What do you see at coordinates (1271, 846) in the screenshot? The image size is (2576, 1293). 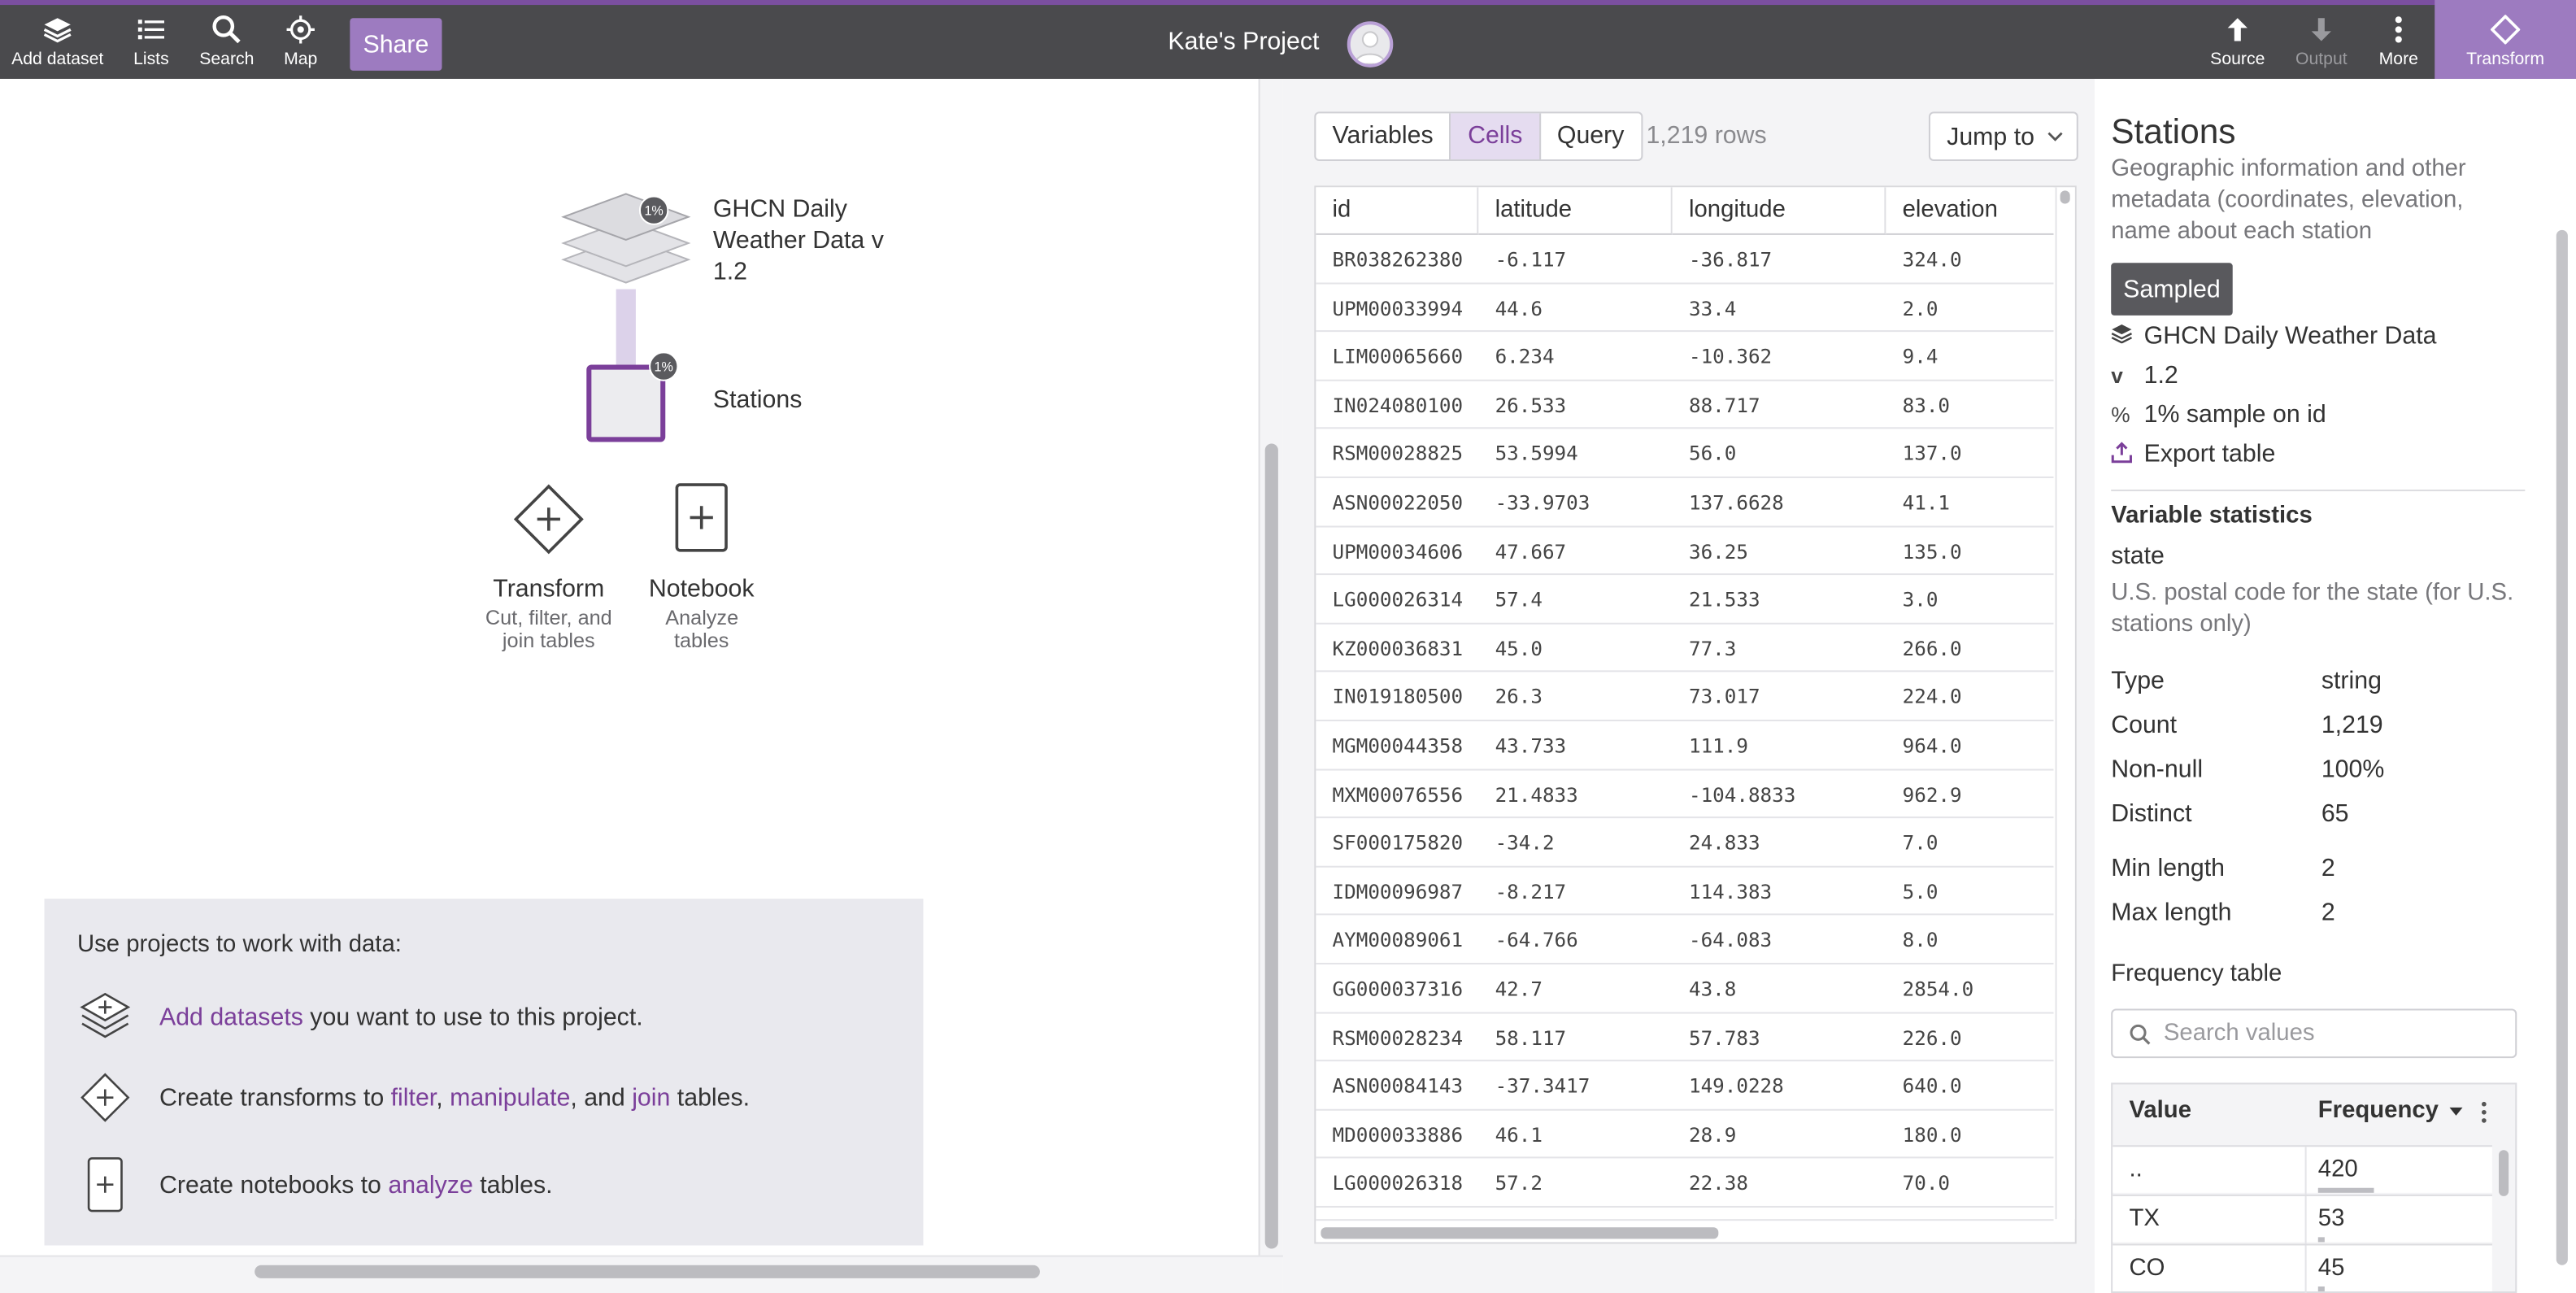 I see `vertical-scrollbar-thumb` at bounding box center [1271, 846].